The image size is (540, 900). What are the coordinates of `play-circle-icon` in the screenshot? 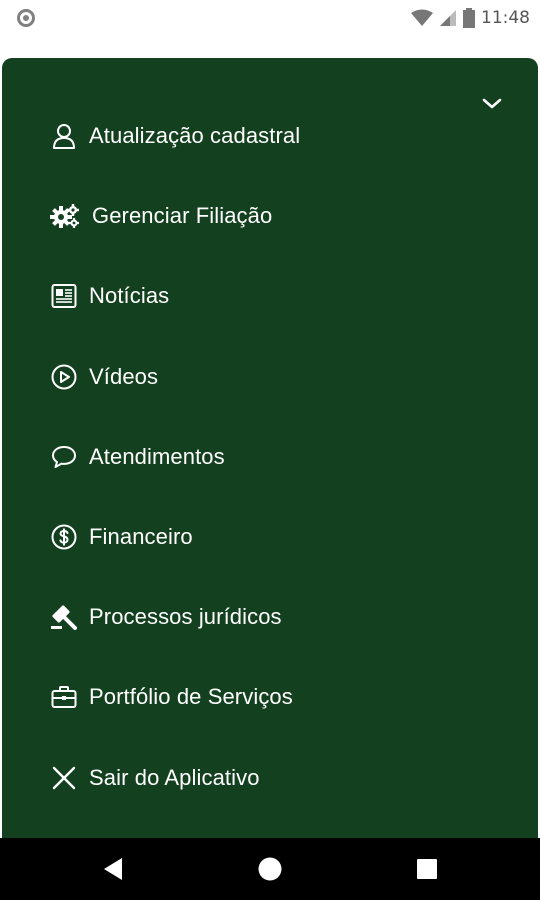 It's located at (64, 377).